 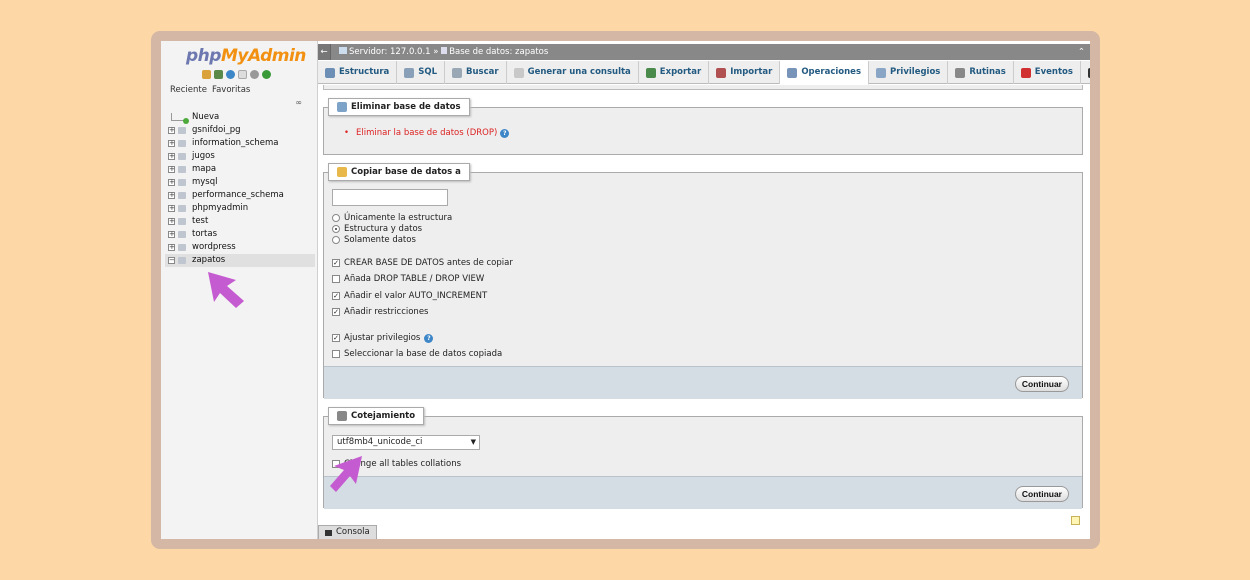 I want to click on tree-item-label: wordpress, so click(x=214, y=247).